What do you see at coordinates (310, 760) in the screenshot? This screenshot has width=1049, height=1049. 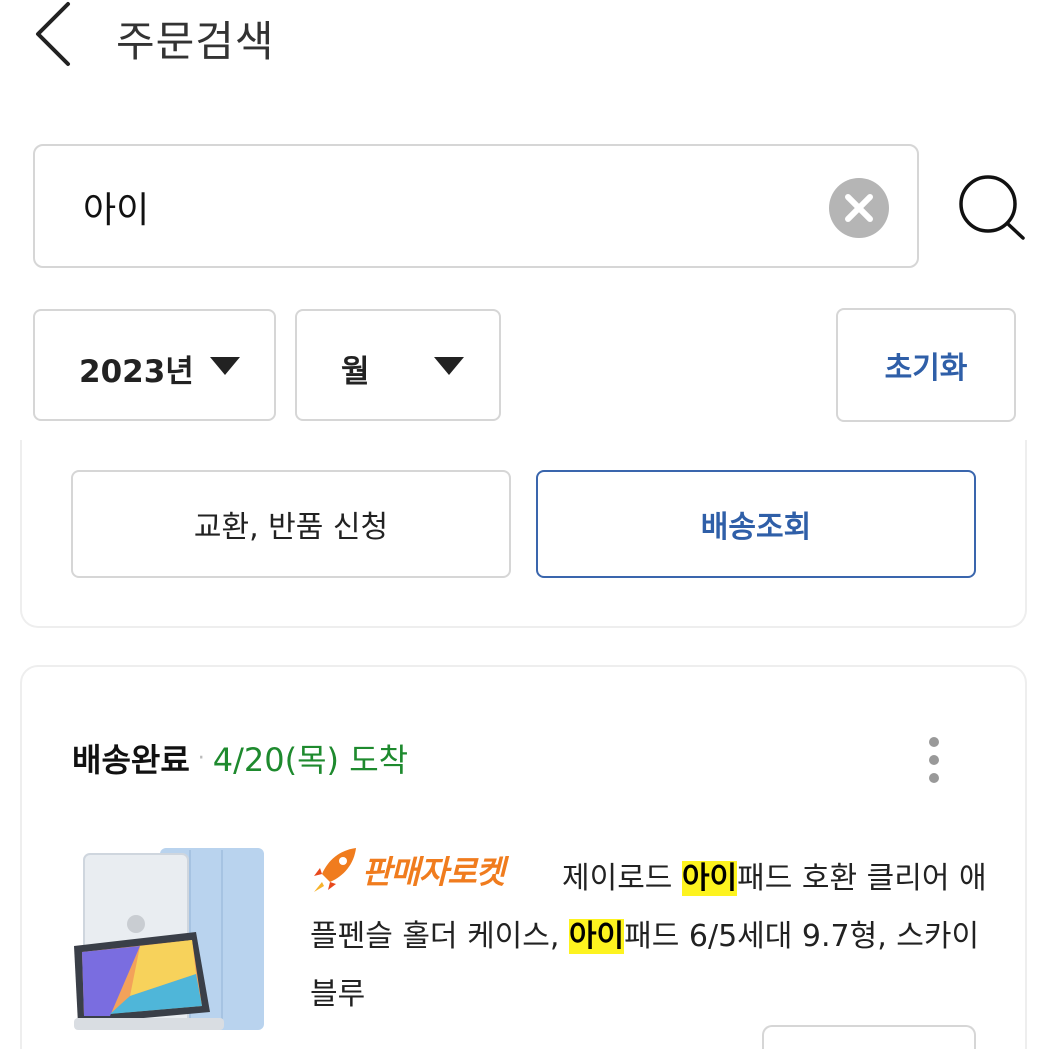 I see `arrival-date: 4/20(목) 도착` at bounding box center [310, 760].